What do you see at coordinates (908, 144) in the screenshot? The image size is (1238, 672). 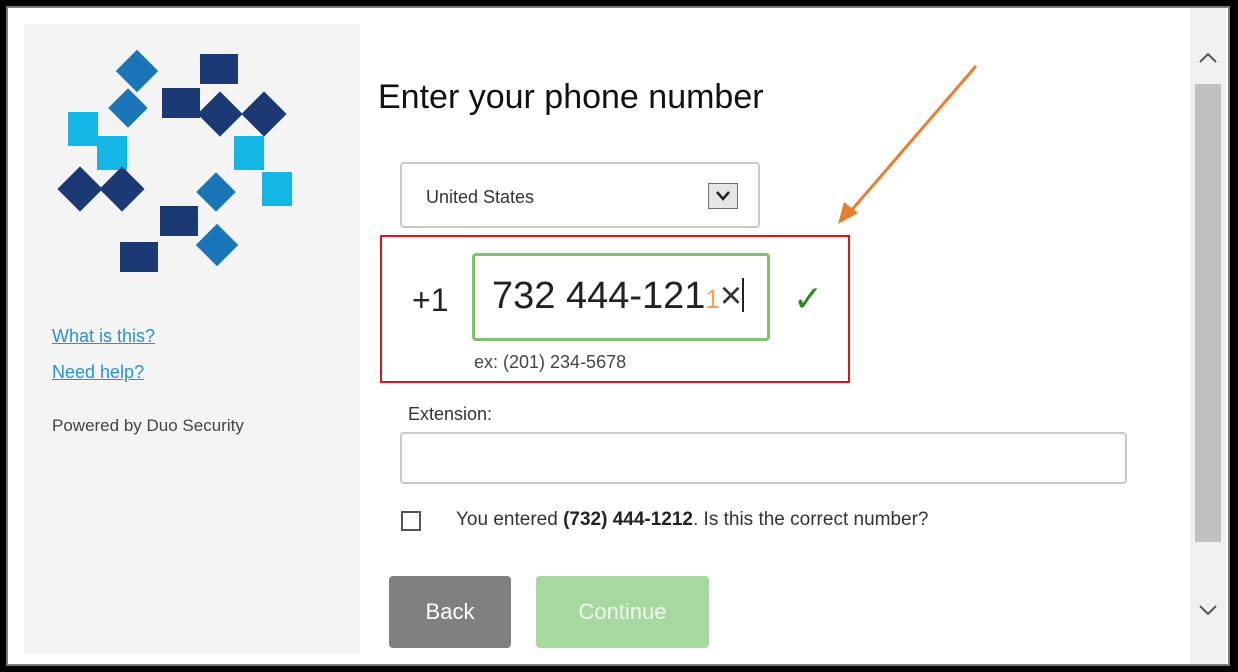 I see `annotation-arrow` at bounding box center [908, 144].